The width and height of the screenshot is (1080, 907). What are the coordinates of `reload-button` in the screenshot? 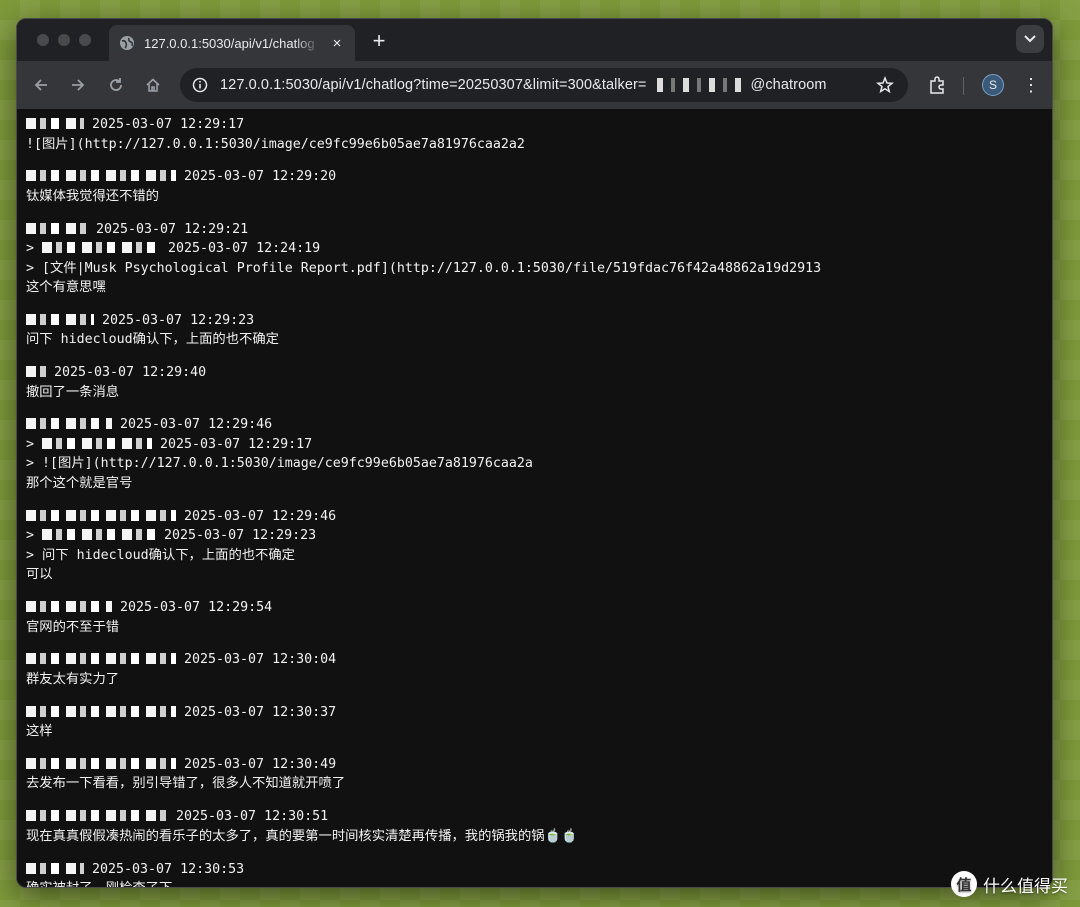 It's located at (116, 85).